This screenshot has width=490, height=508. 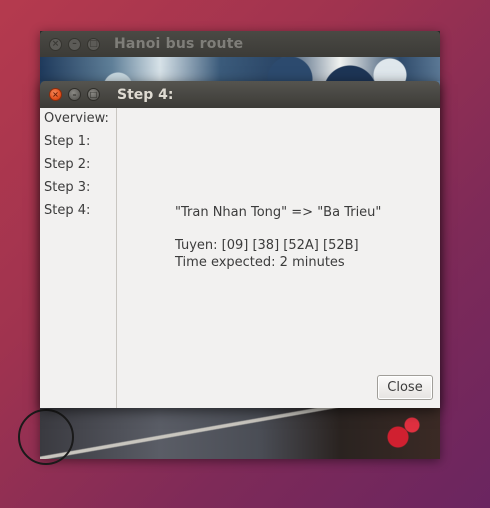 What do you see at coordinates (267, 245) in the screenshot?
I see `bus-lines-text: Tuyen: [09] [38] [52A] [52B]` at bounding box center [267, 245].